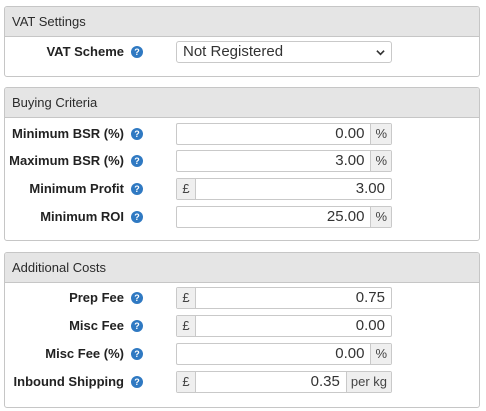 Image resolution: width=486 pixels, height=411 pixels. Describe the element at coordinates (68, 381) in the screenshot. I see `field-label: Inbound Shipping` at that location.